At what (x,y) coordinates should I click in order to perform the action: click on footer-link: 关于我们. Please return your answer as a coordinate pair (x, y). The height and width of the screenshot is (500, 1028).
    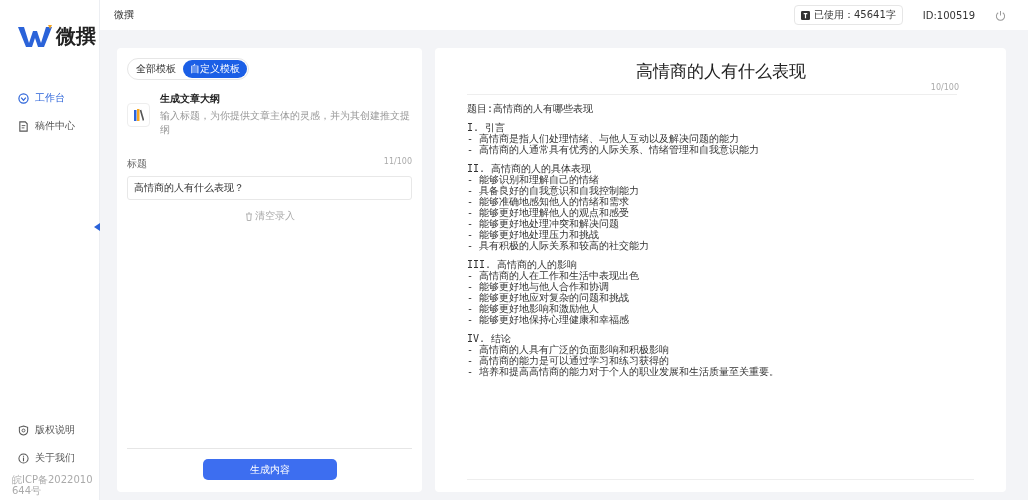
    Looking at the image, I should click on (49, 458).